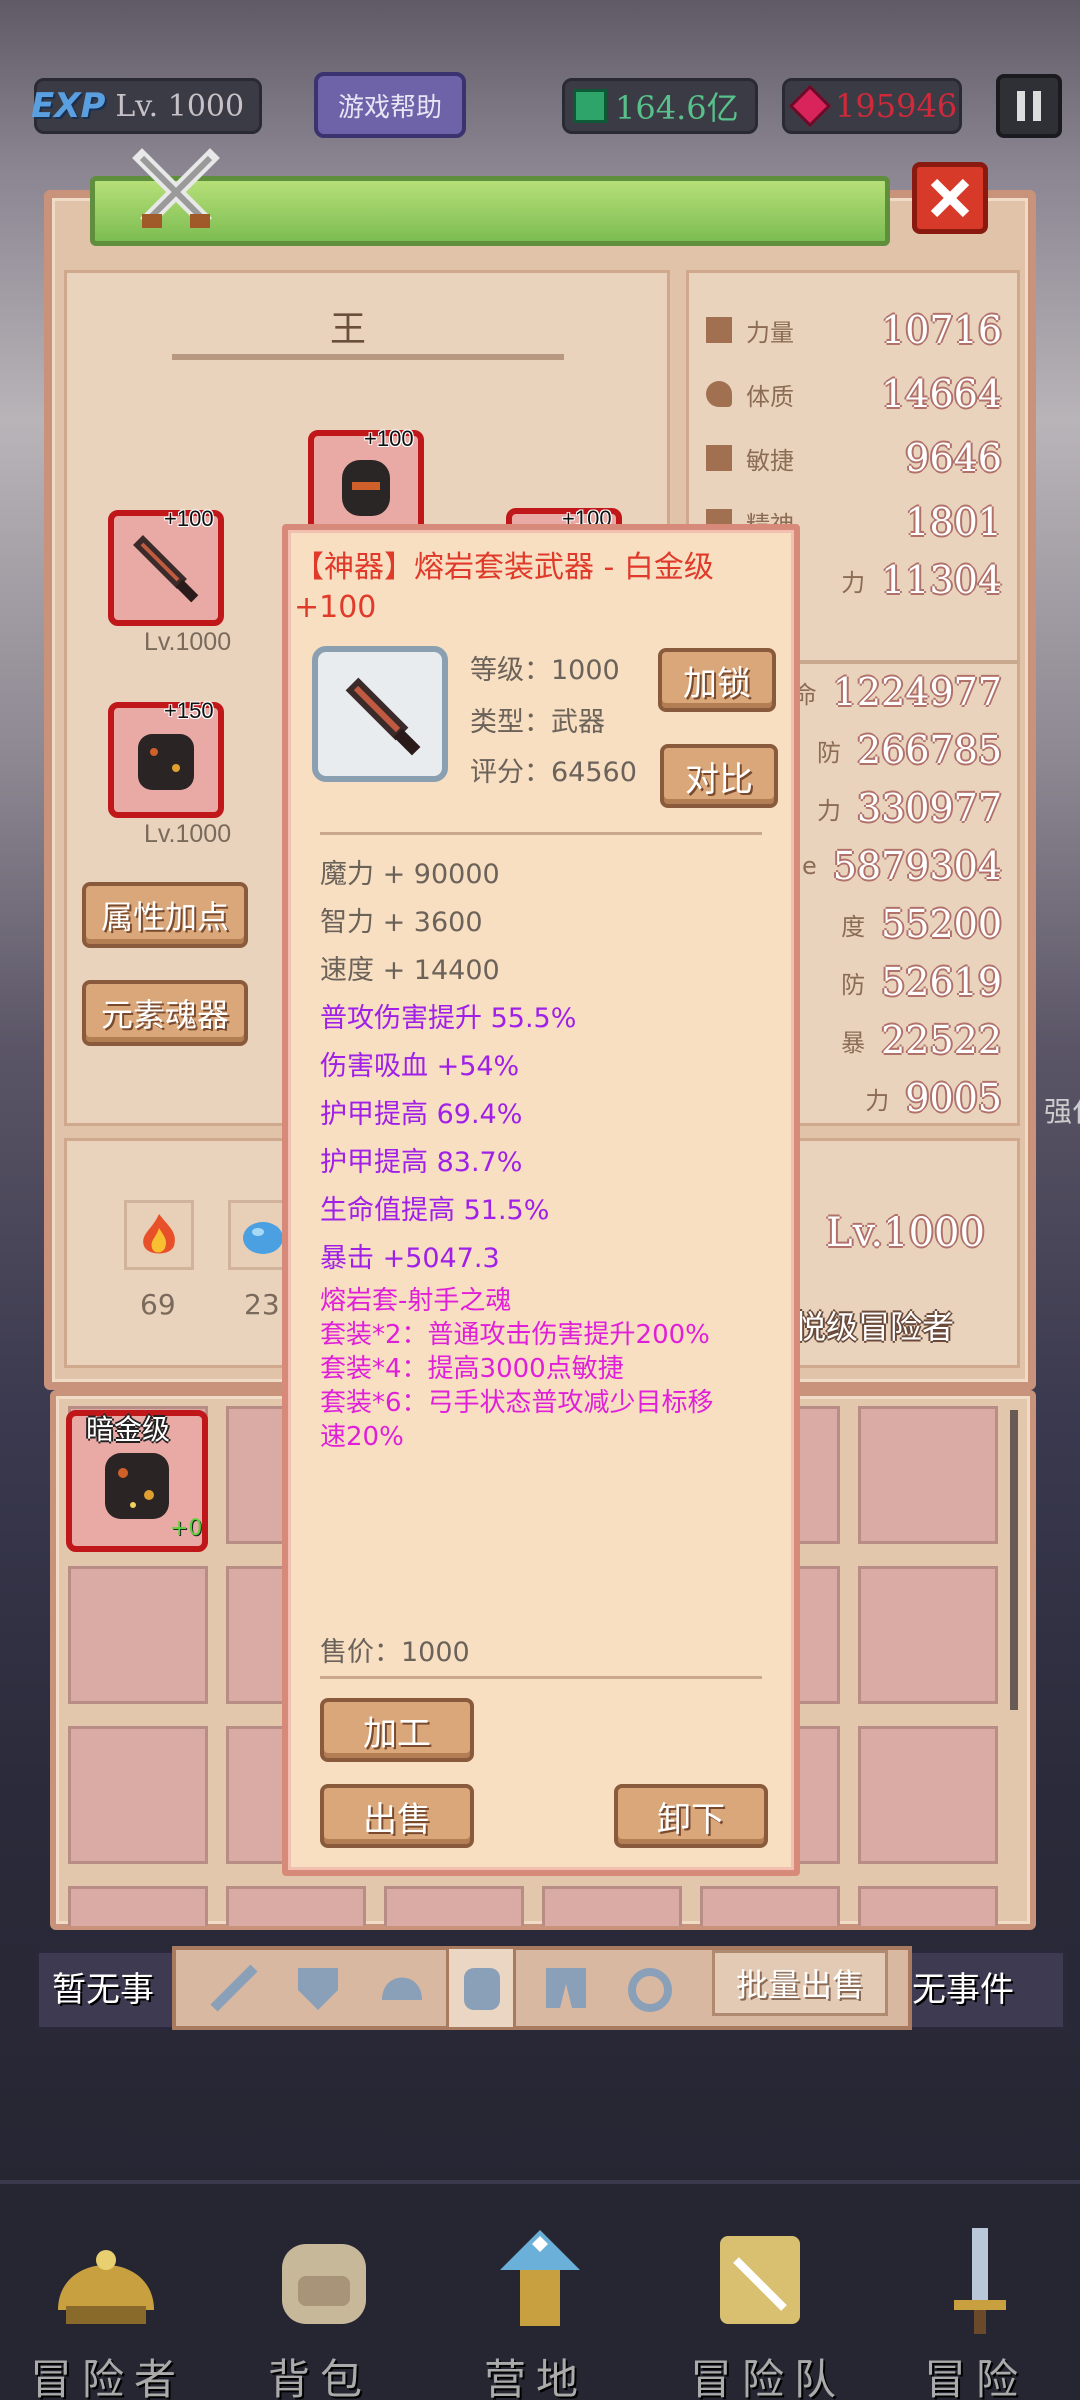 The height and width of the screenshot is (2400, 1080). What do you see at coordinates (448, 1018) in the screenshot?
I see `item-bonus-line: 普攻伤害提升 55.5%` at bounding box center [448, 1018].